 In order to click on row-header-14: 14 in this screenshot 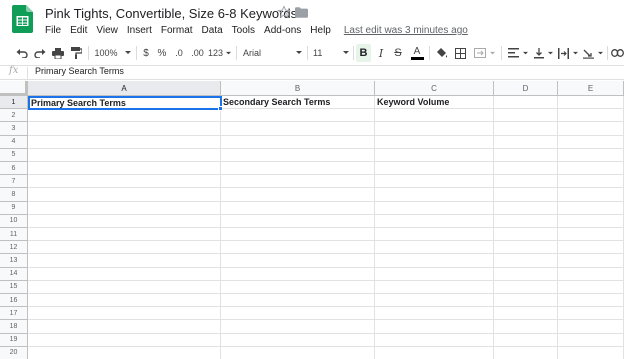, I will do `click(14, 274)`.